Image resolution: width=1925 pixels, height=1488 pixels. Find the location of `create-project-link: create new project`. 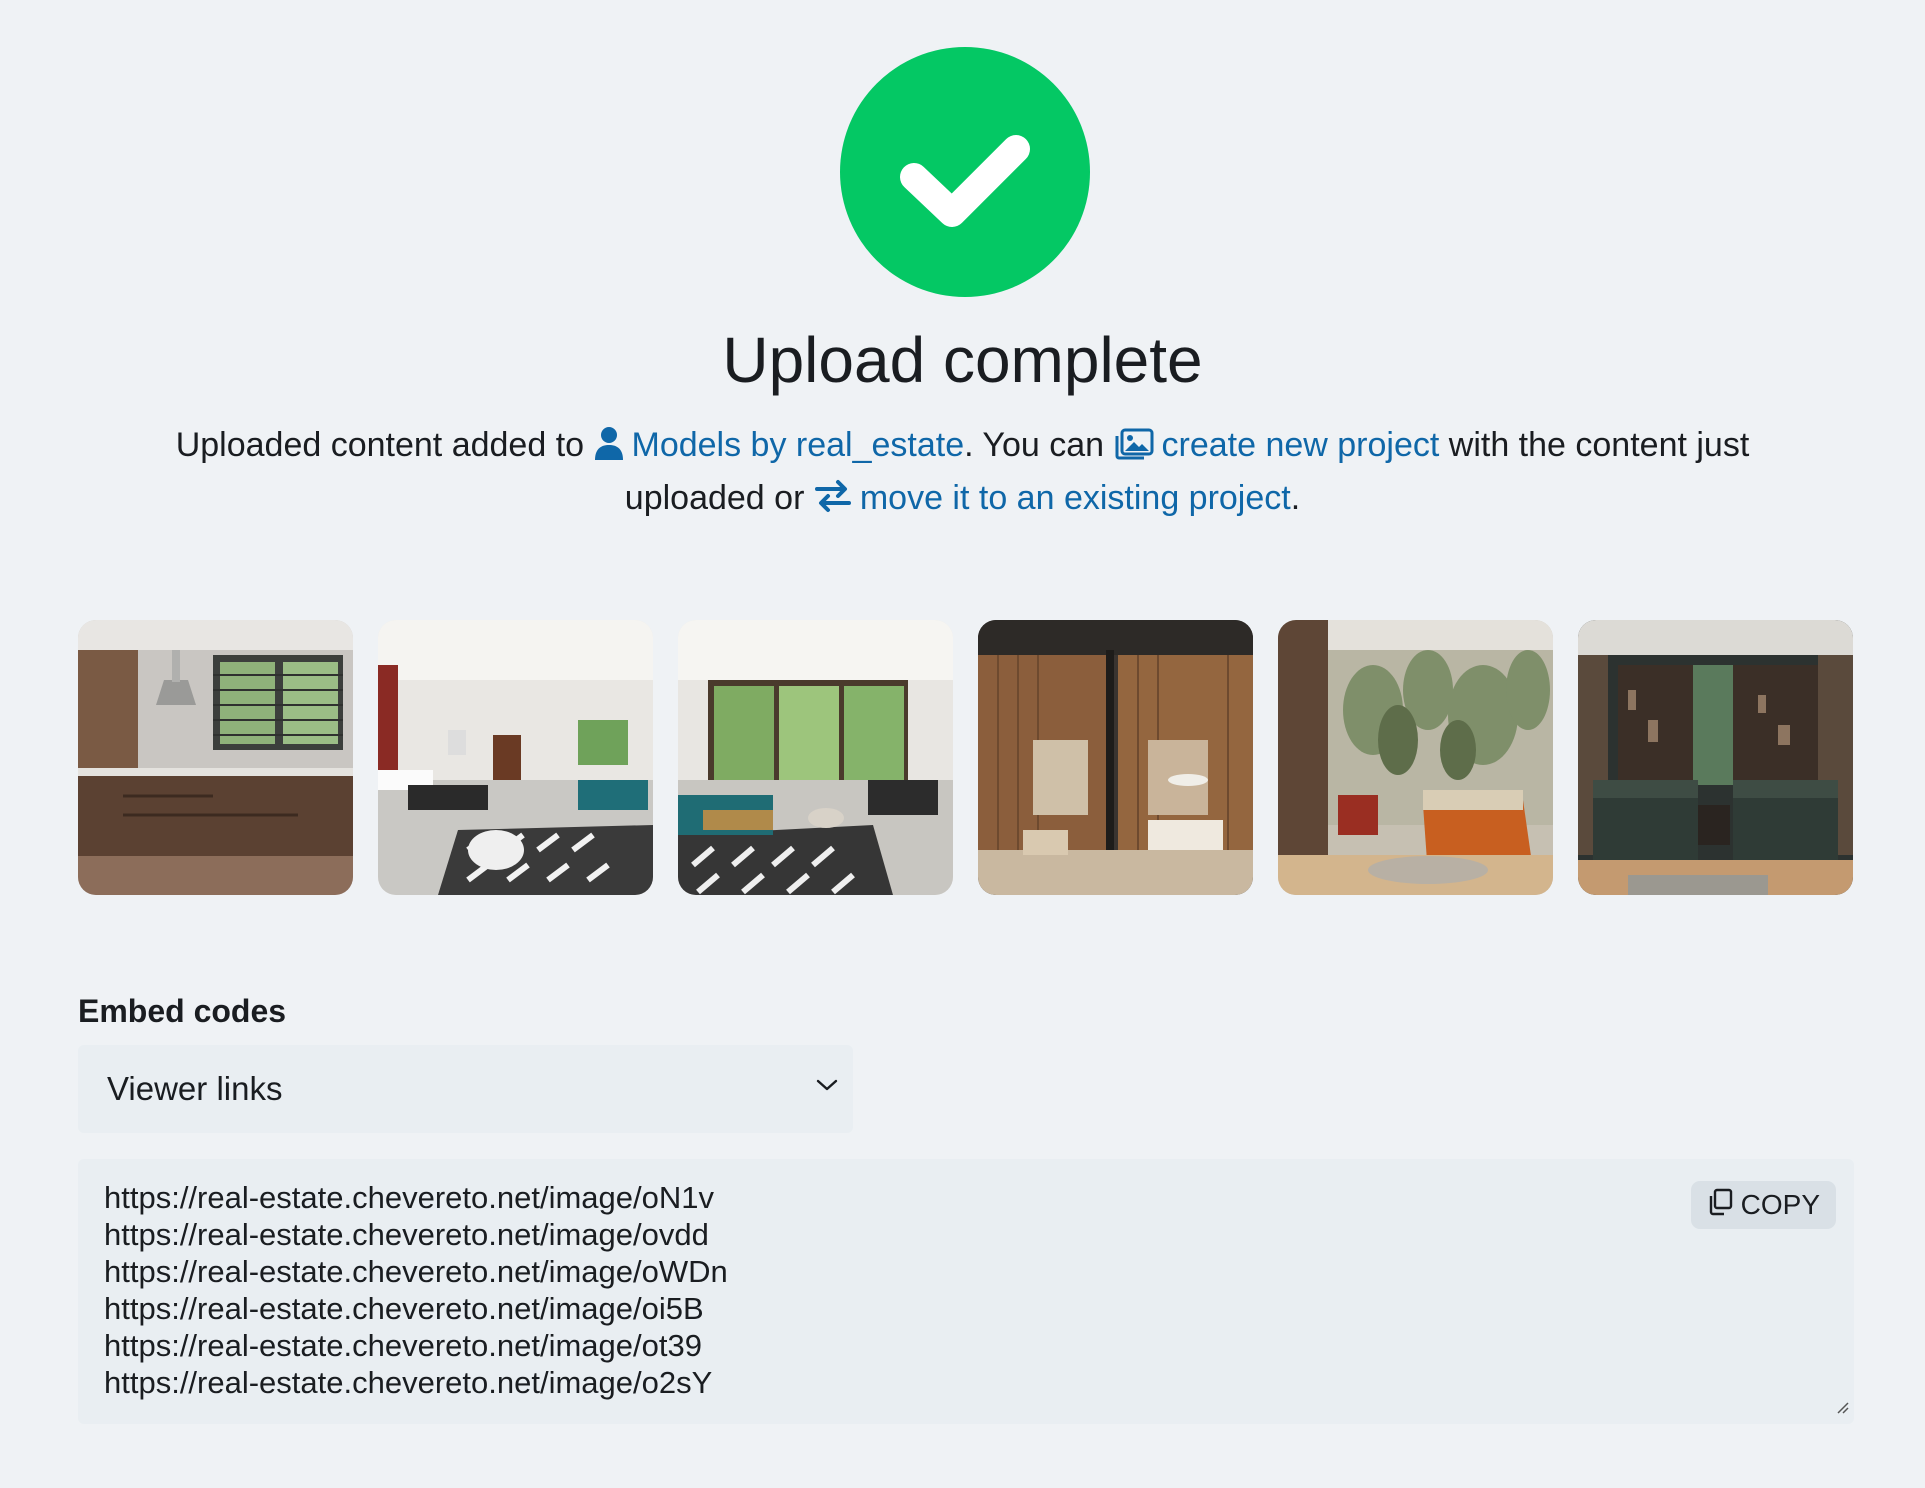

create-project-link: create new project is located at coordinates (1277, 445).